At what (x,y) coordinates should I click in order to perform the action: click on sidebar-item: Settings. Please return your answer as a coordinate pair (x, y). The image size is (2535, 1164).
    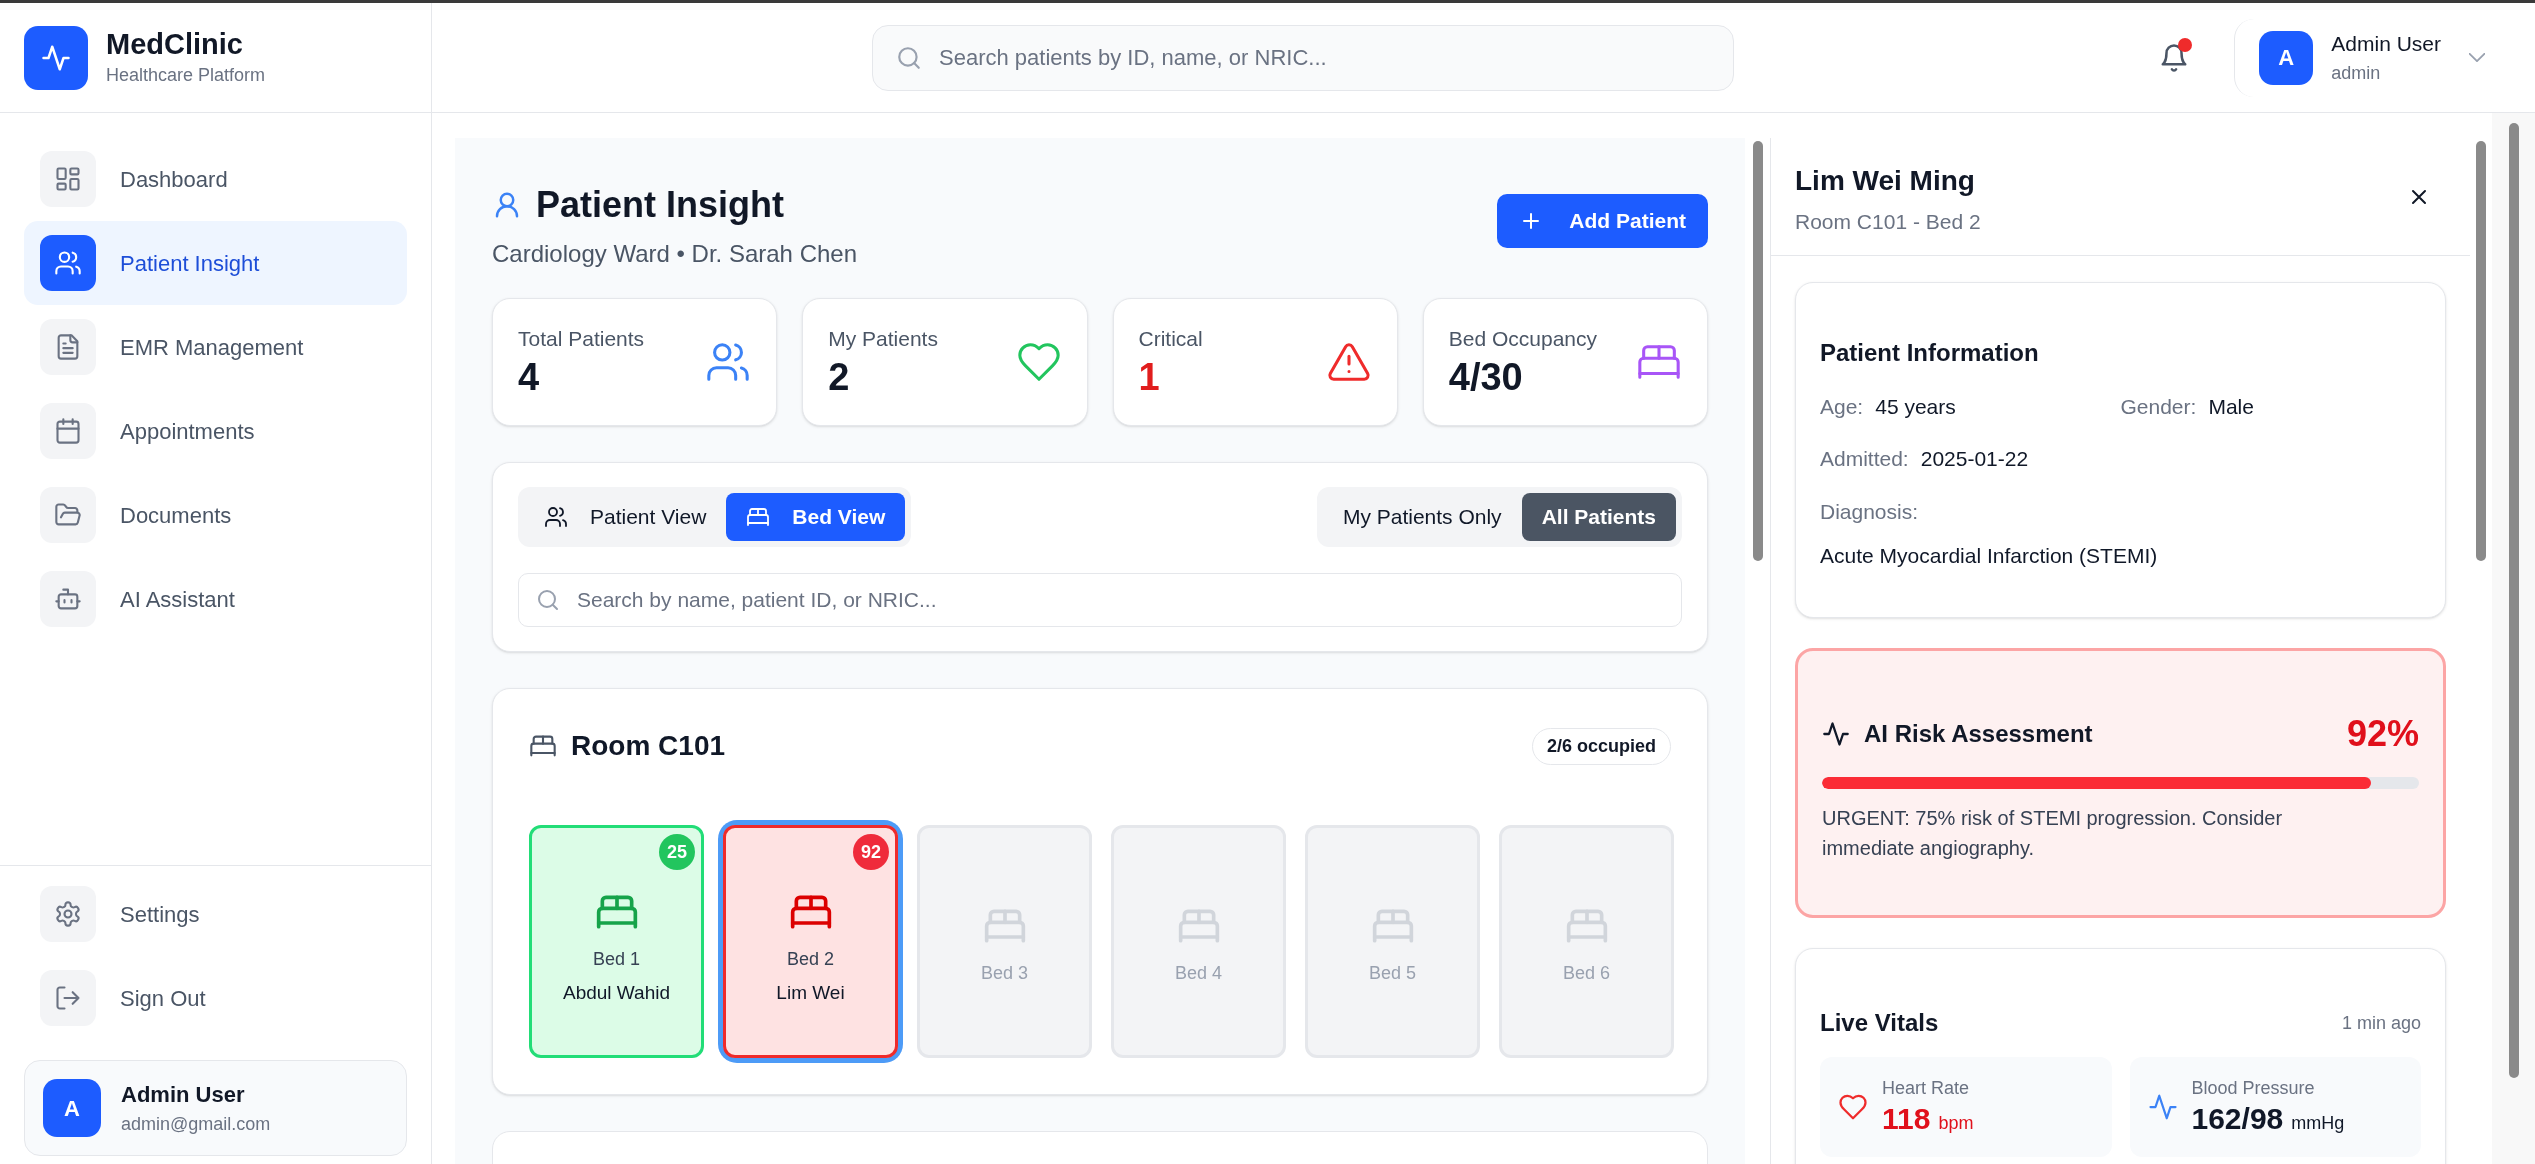
    Looking at the image, I should click on (215, 914).